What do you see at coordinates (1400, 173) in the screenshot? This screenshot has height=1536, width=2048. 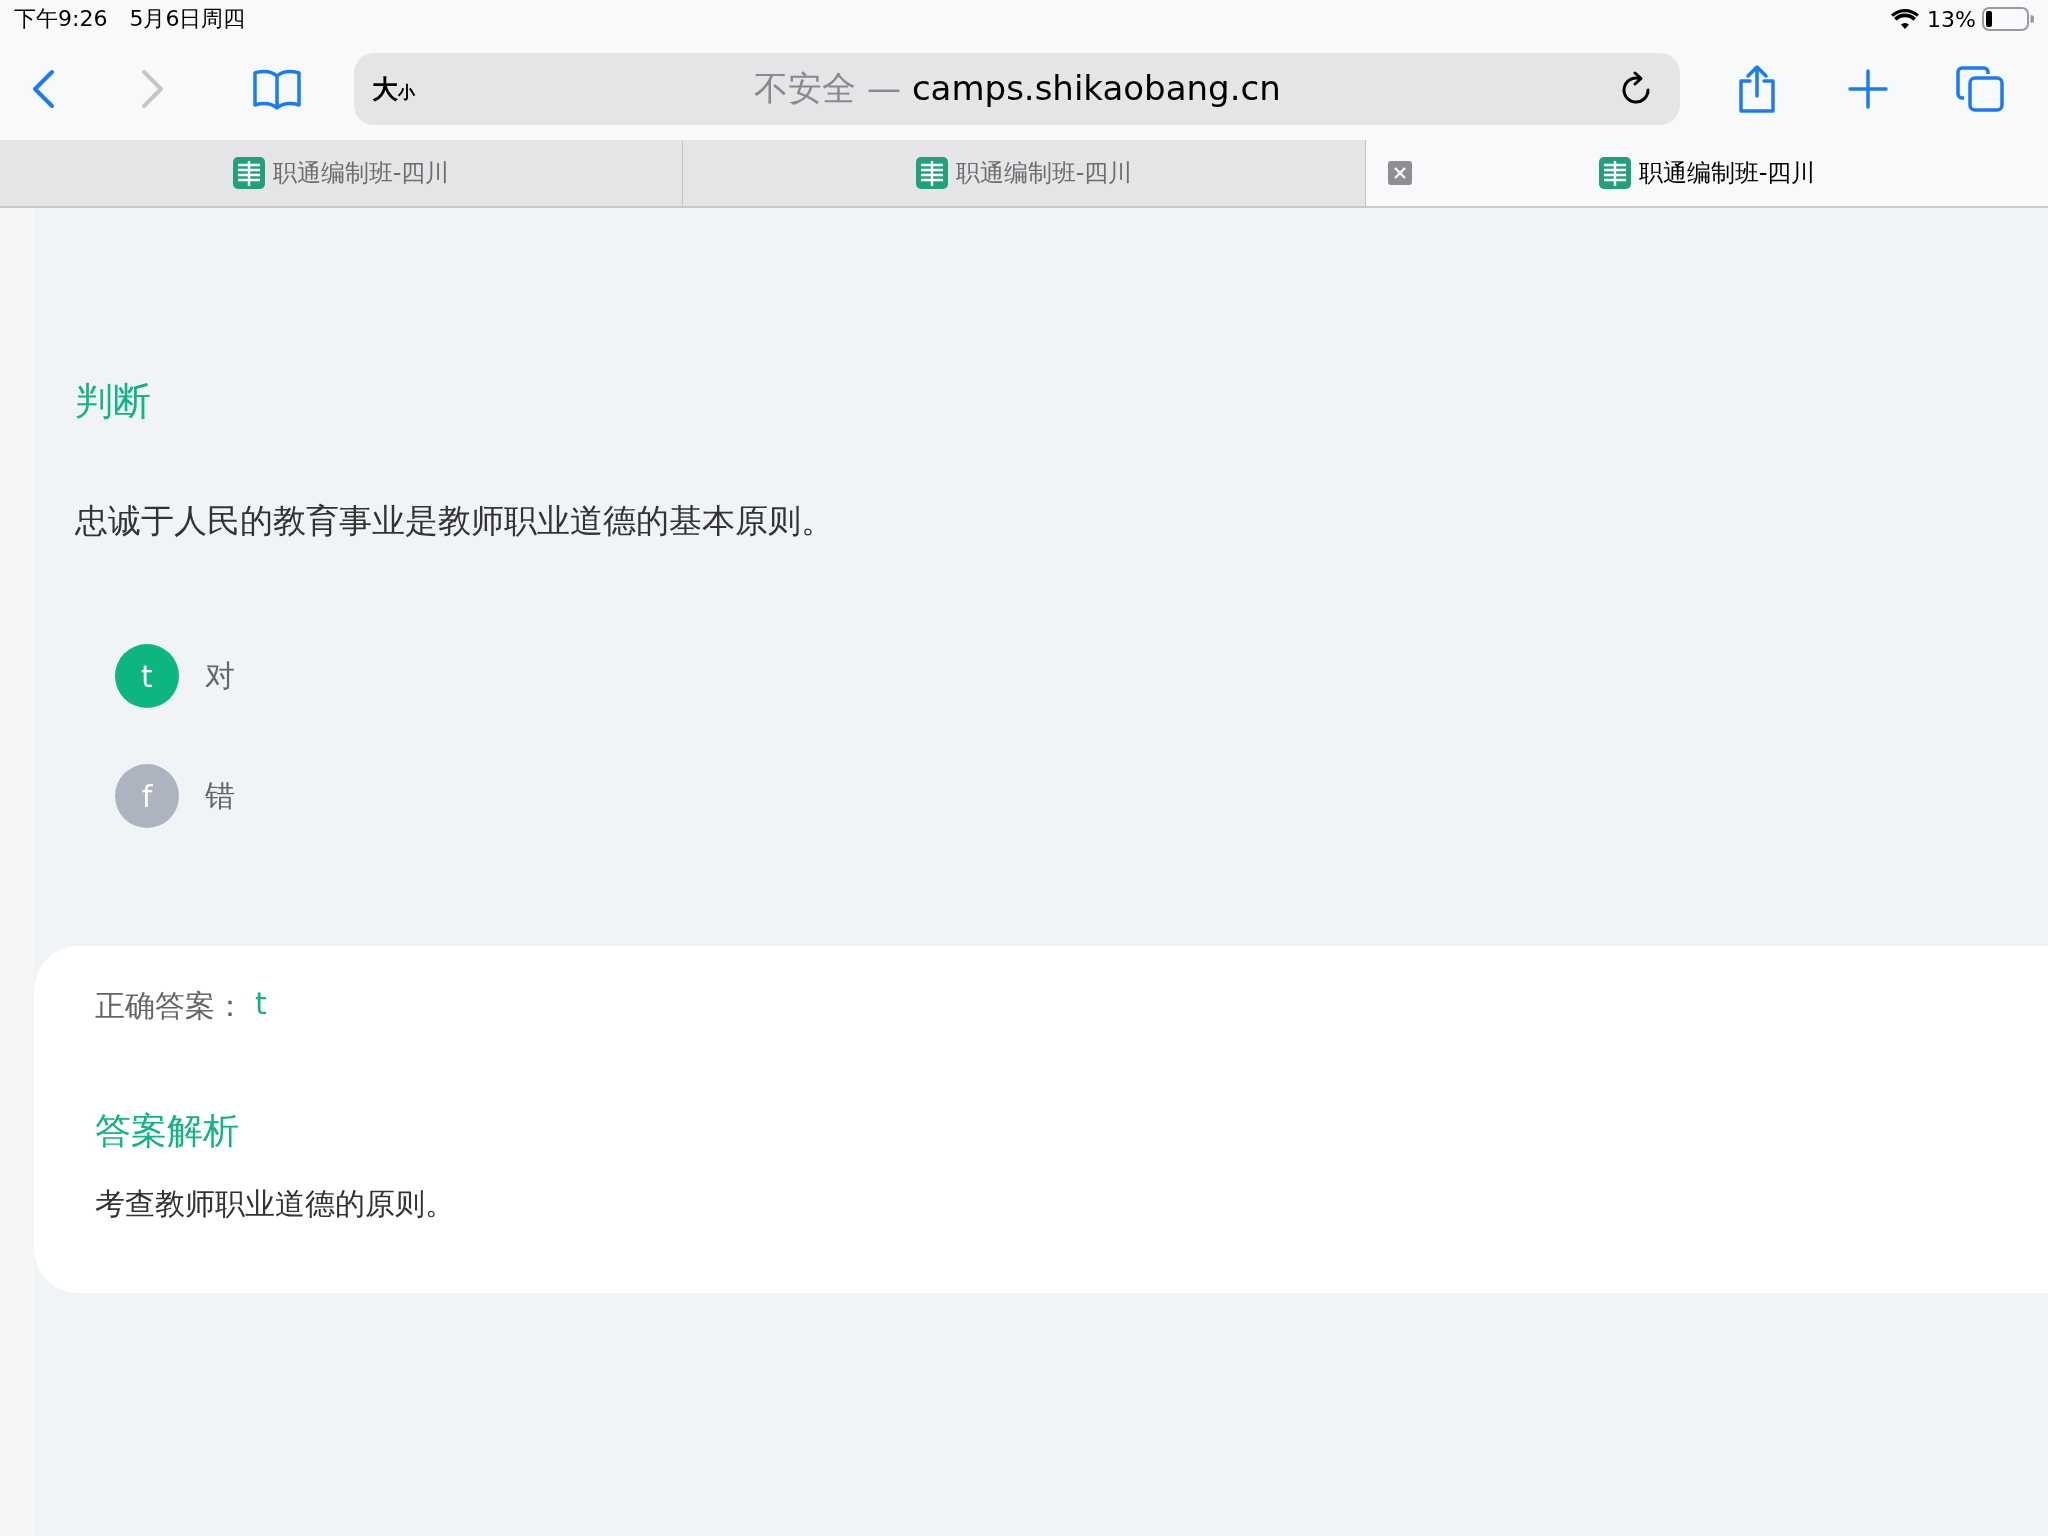 I see `close-tab-icon` at bounding box center [1400, 173].